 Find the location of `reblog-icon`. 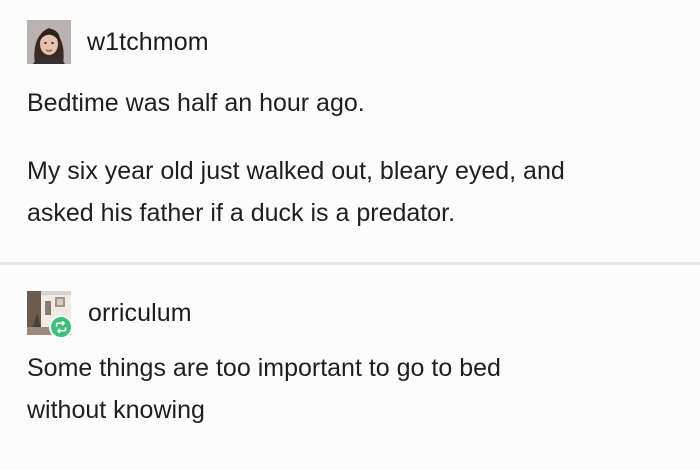

reblog-icon is located at coordinates (61, 327).